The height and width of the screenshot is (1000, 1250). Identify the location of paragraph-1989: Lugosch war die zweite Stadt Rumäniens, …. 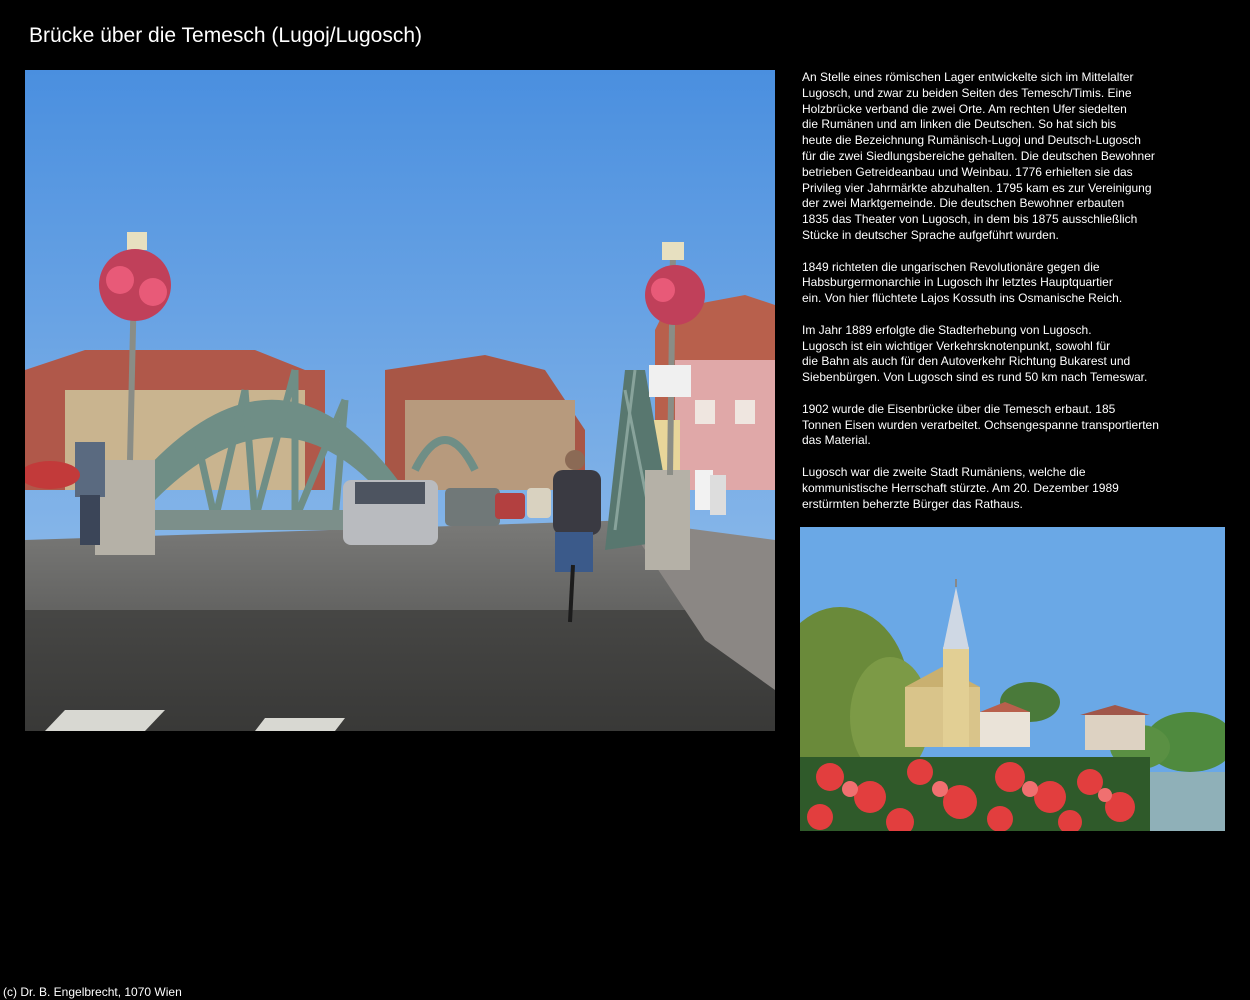
(960, 487).